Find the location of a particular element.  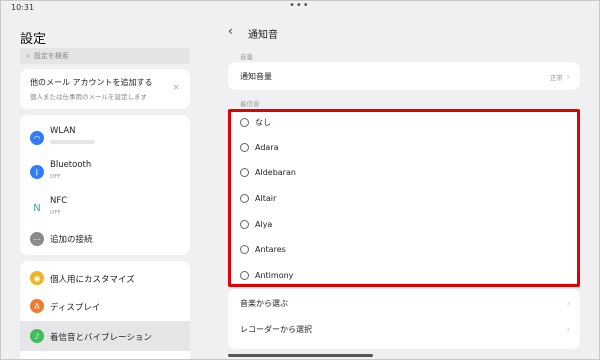

page-title: 通知音 is located at coordinates (263, 35).